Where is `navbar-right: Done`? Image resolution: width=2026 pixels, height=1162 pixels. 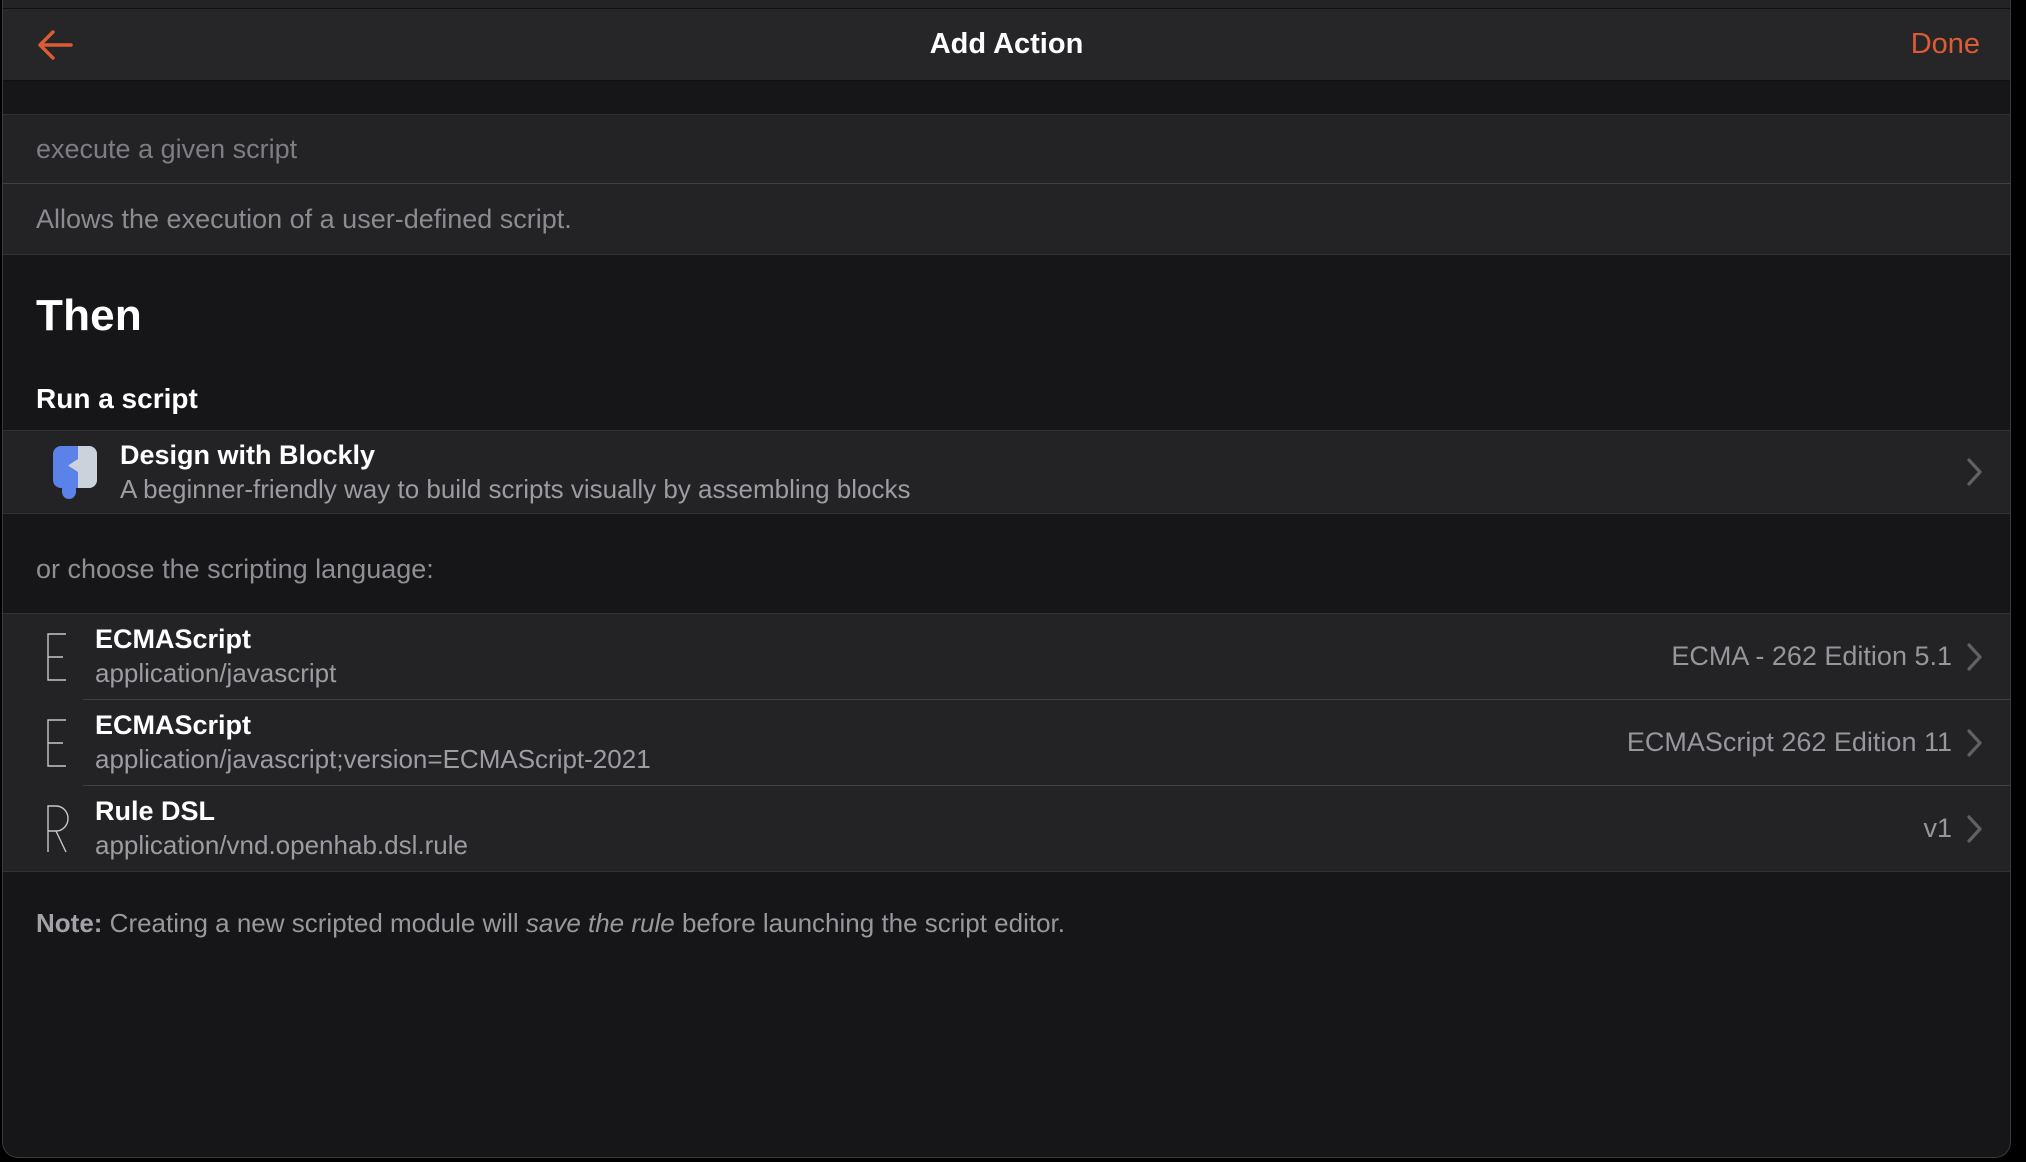 navbar-right: Done is located at coordinates (1531, 44).